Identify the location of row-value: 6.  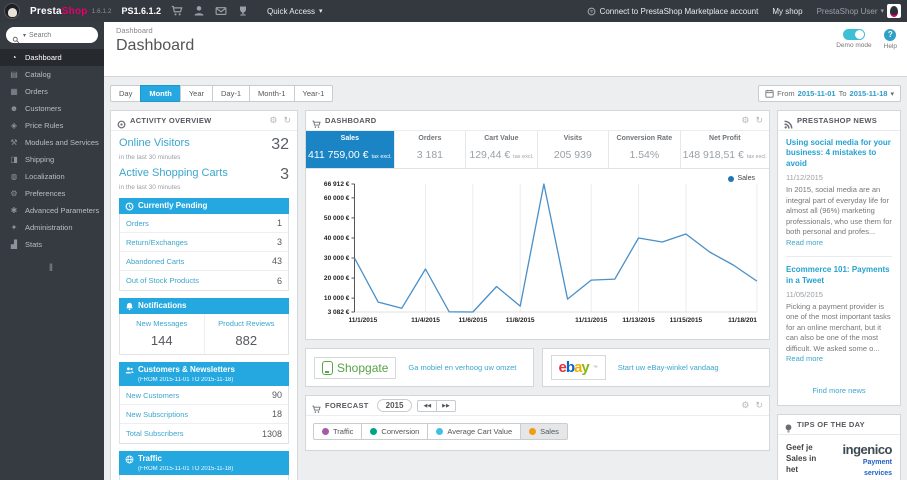
(279, 280).